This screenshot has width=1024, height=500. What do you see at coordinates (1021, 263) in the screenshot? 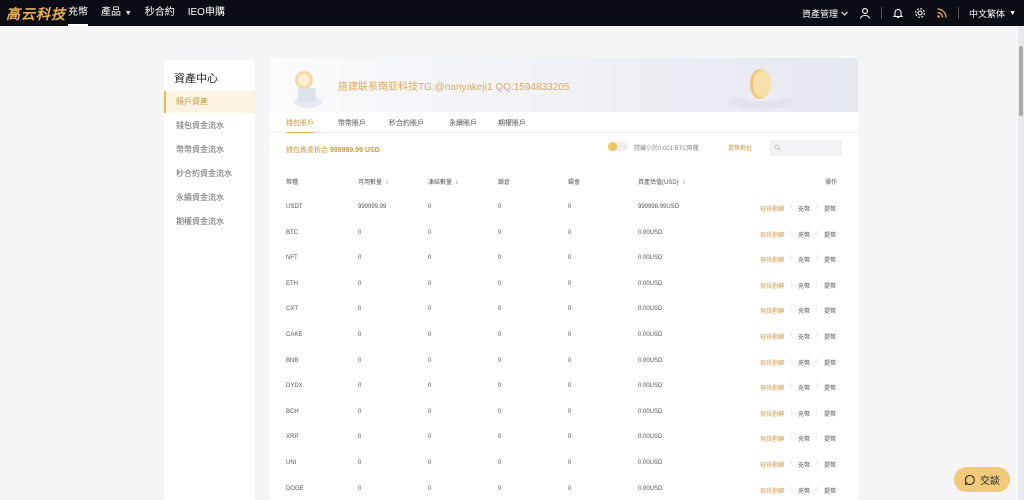
I see `page-scrollbar` at bounding box center [1021, 263].